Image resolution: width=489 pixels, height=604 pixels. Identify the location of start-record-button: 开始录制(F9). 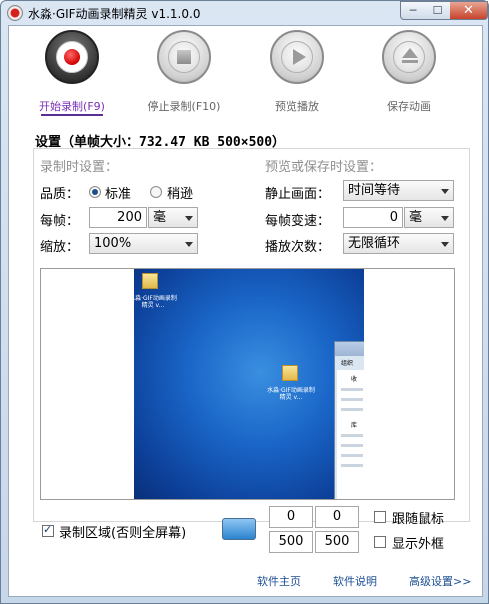
(72, 73).